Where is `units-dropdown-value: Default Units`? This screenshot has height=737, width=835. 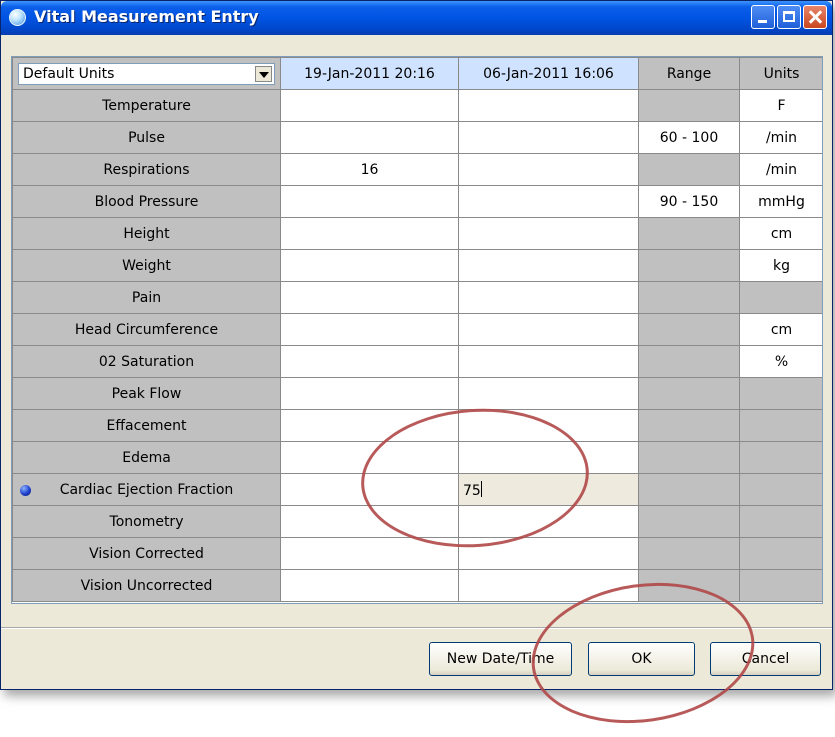 units-dropdown-value: Default Units is located at coordinates (69, 73).